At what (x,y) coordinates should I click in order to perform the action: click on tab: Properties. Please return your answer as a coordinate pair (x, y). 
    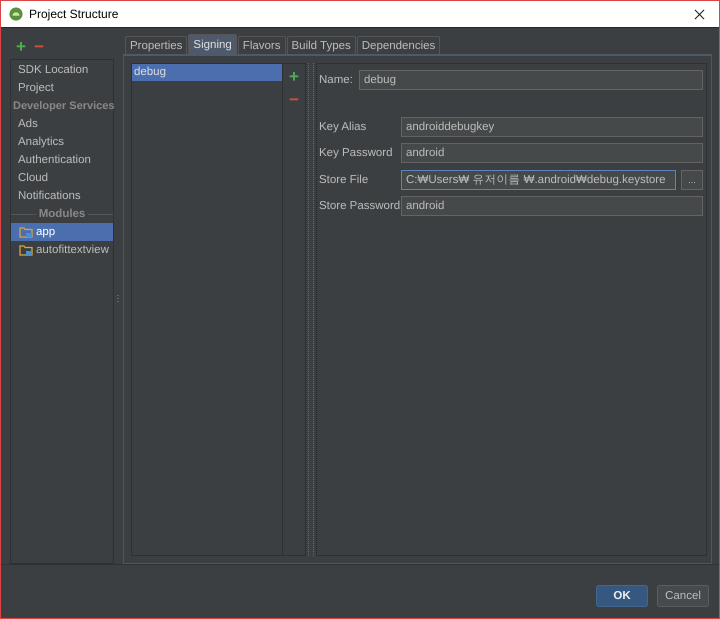
    Looking at the image, I should click on (156, 45).